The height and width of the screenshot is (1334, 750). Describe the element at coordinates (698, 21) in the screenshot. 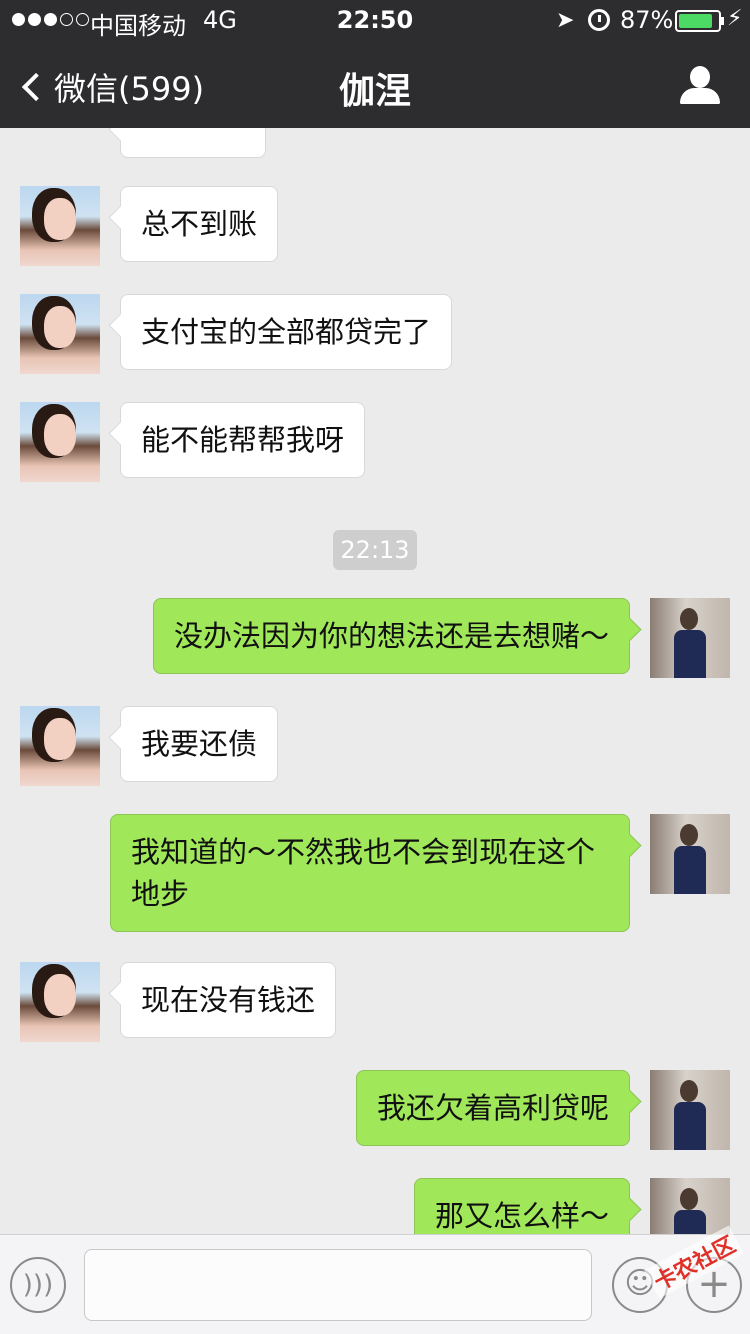

I see `battery-icon` at that location.